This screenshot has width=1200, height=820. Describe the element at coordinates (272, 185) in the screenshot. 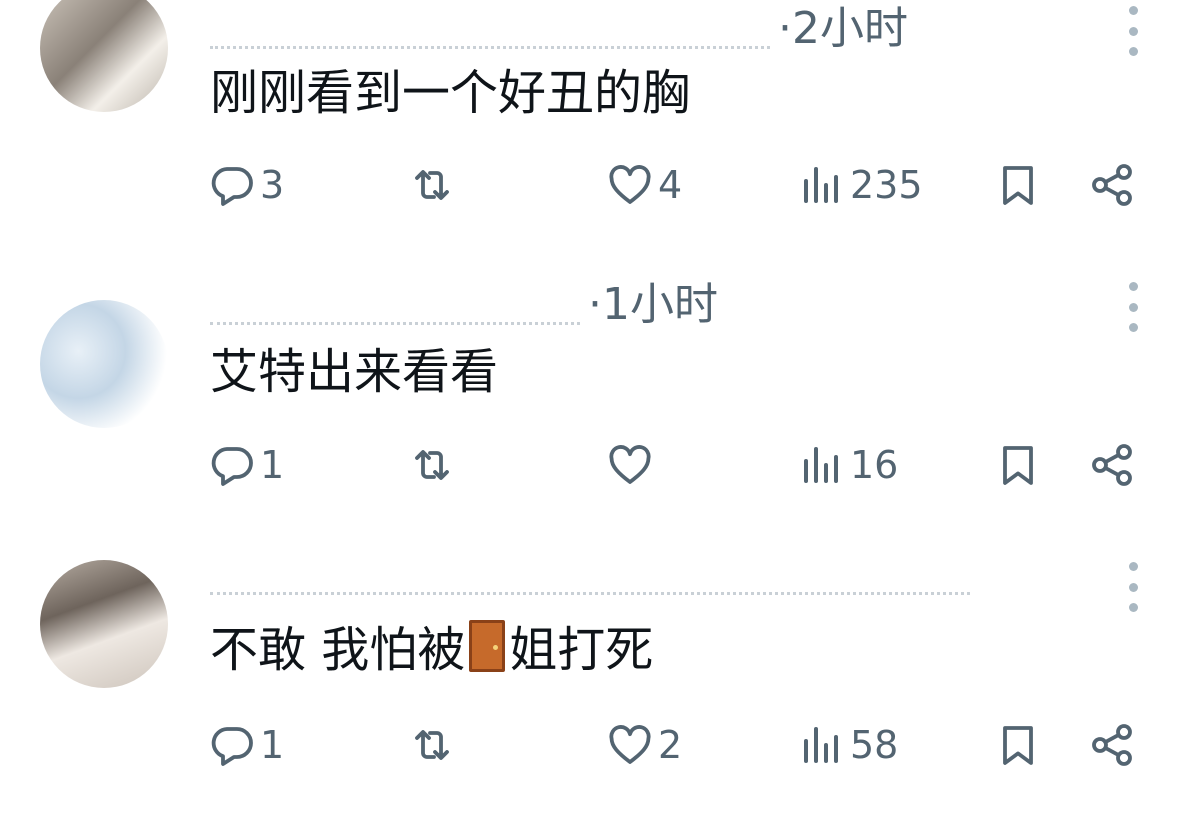

I see `reply-count: 3` at that location.